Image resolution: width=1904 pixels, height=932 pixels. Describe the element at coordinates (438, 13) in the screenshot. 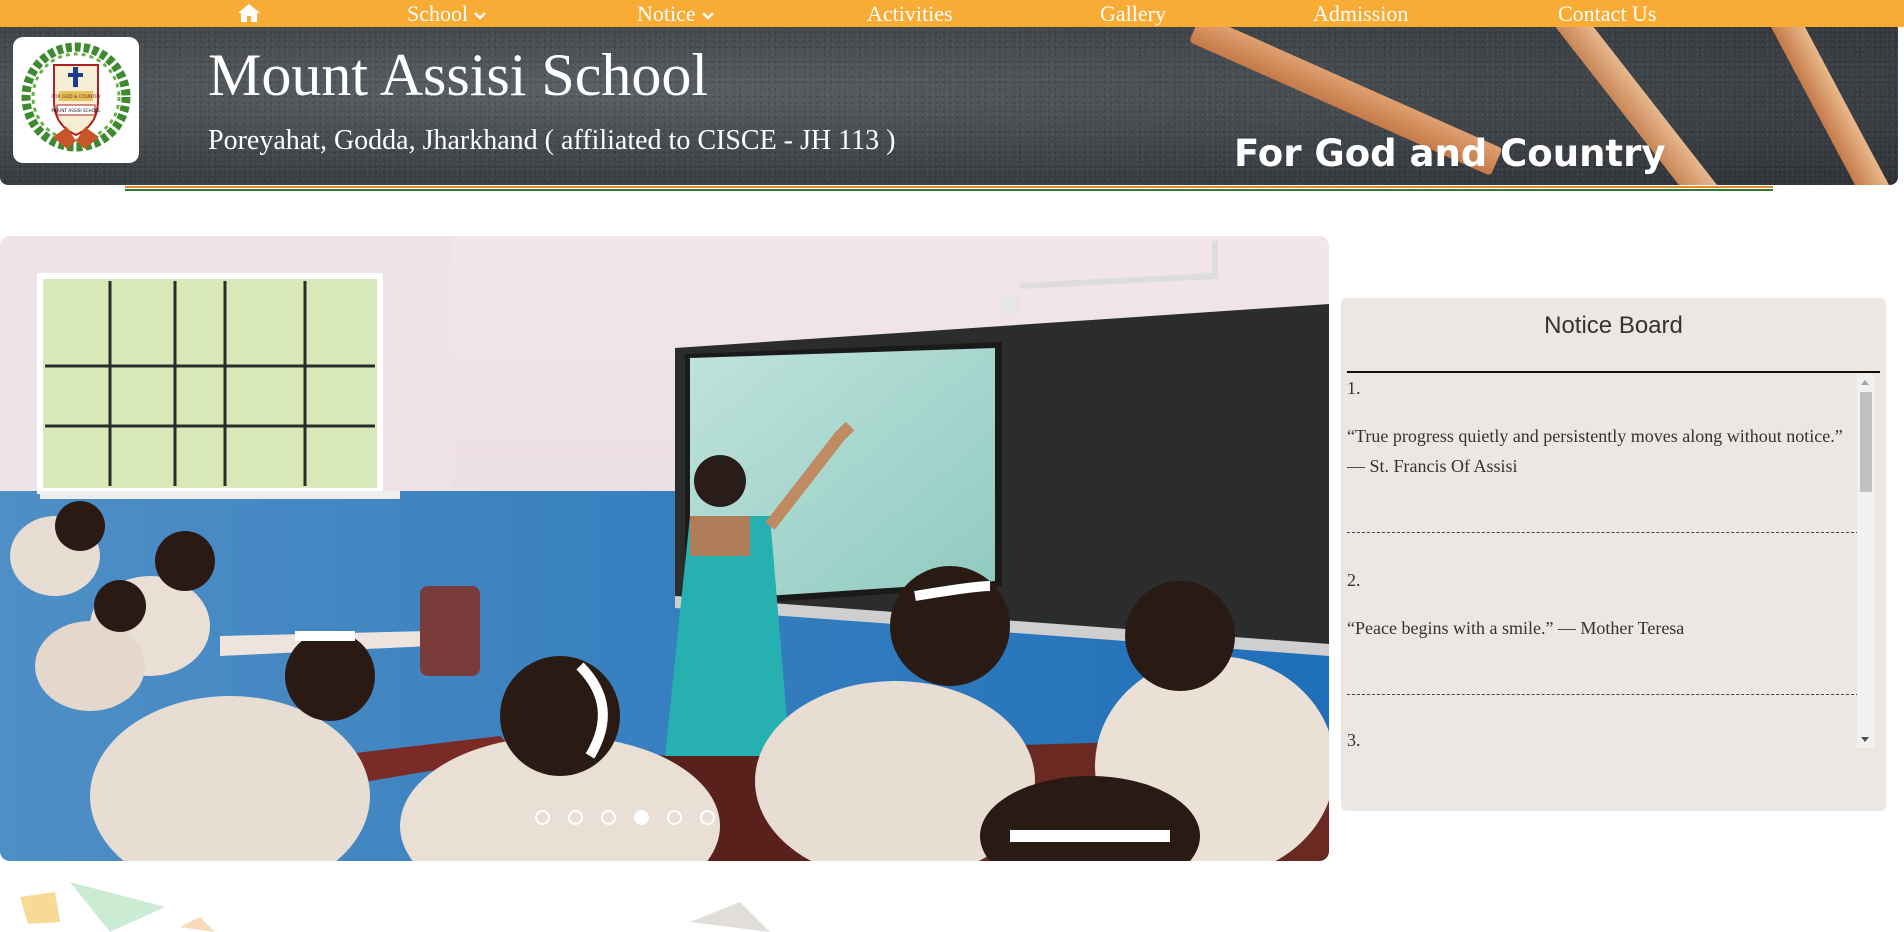

I see `nav-item-label: School` at that location.